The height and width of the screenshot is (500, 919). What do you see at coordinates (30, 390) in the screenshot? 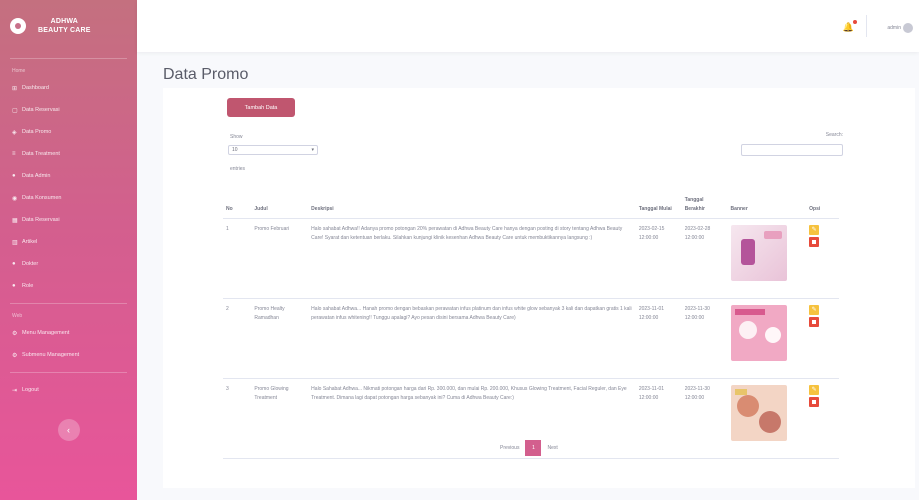
I see `sidebar-item-label: Logout` at bounding box center [30, 390].